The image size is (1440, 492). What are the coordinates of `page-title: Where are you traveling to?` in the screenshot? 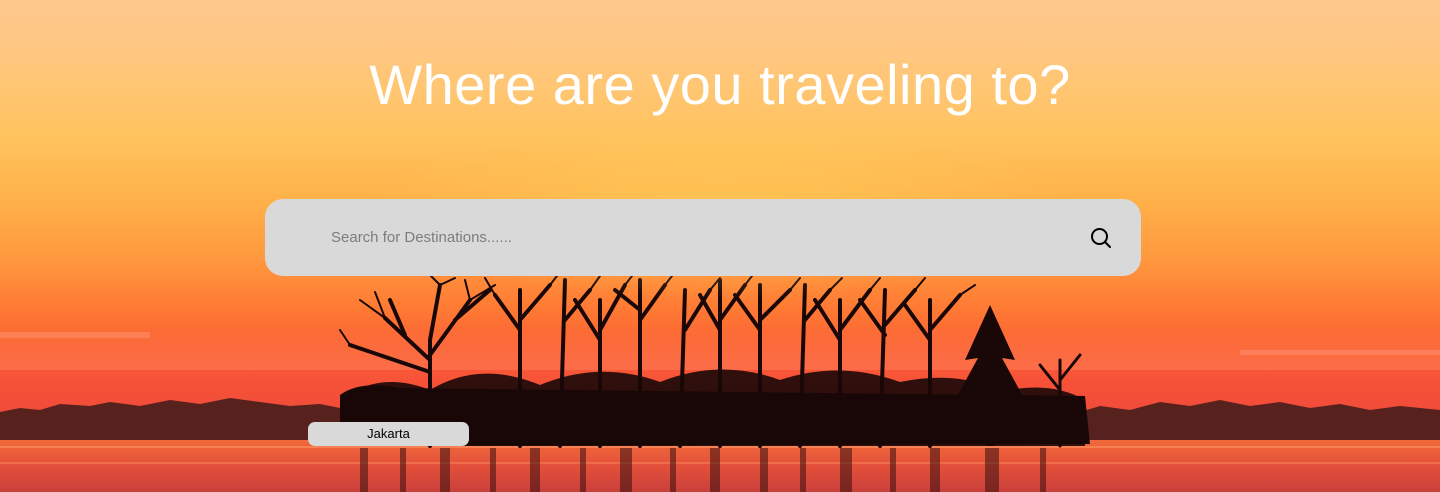 It's located at (720, 84).